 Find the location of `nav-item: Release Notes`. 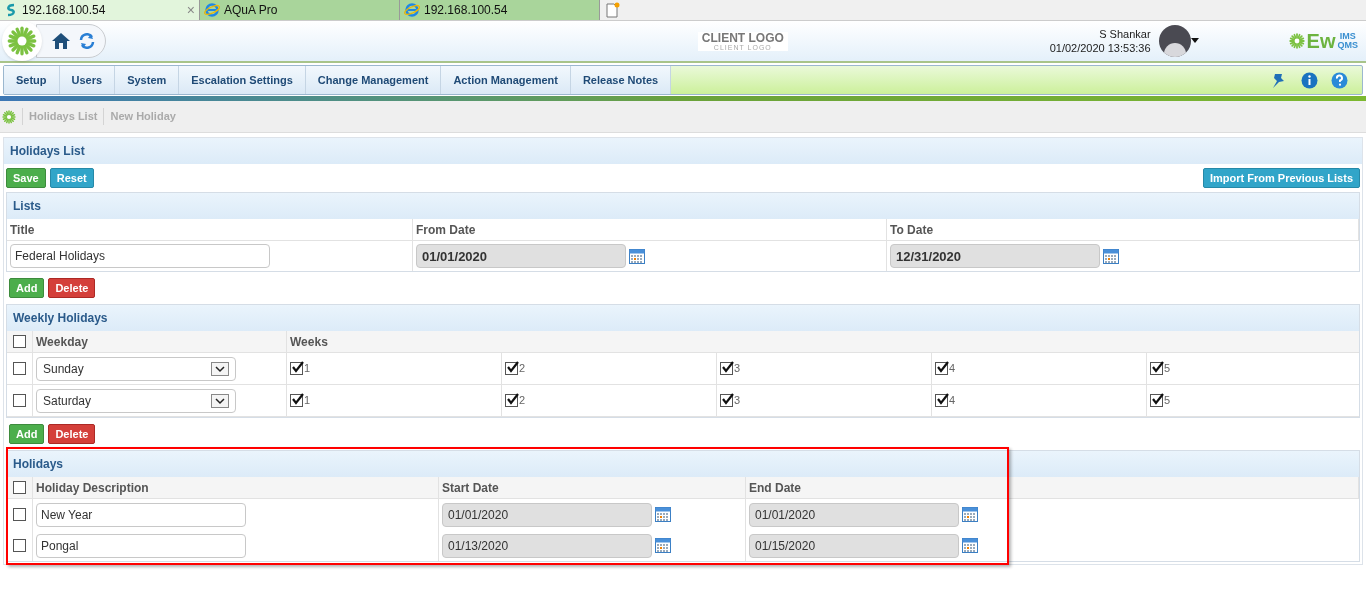

nav-item: Release Notes is located at coordinates (621, 80).